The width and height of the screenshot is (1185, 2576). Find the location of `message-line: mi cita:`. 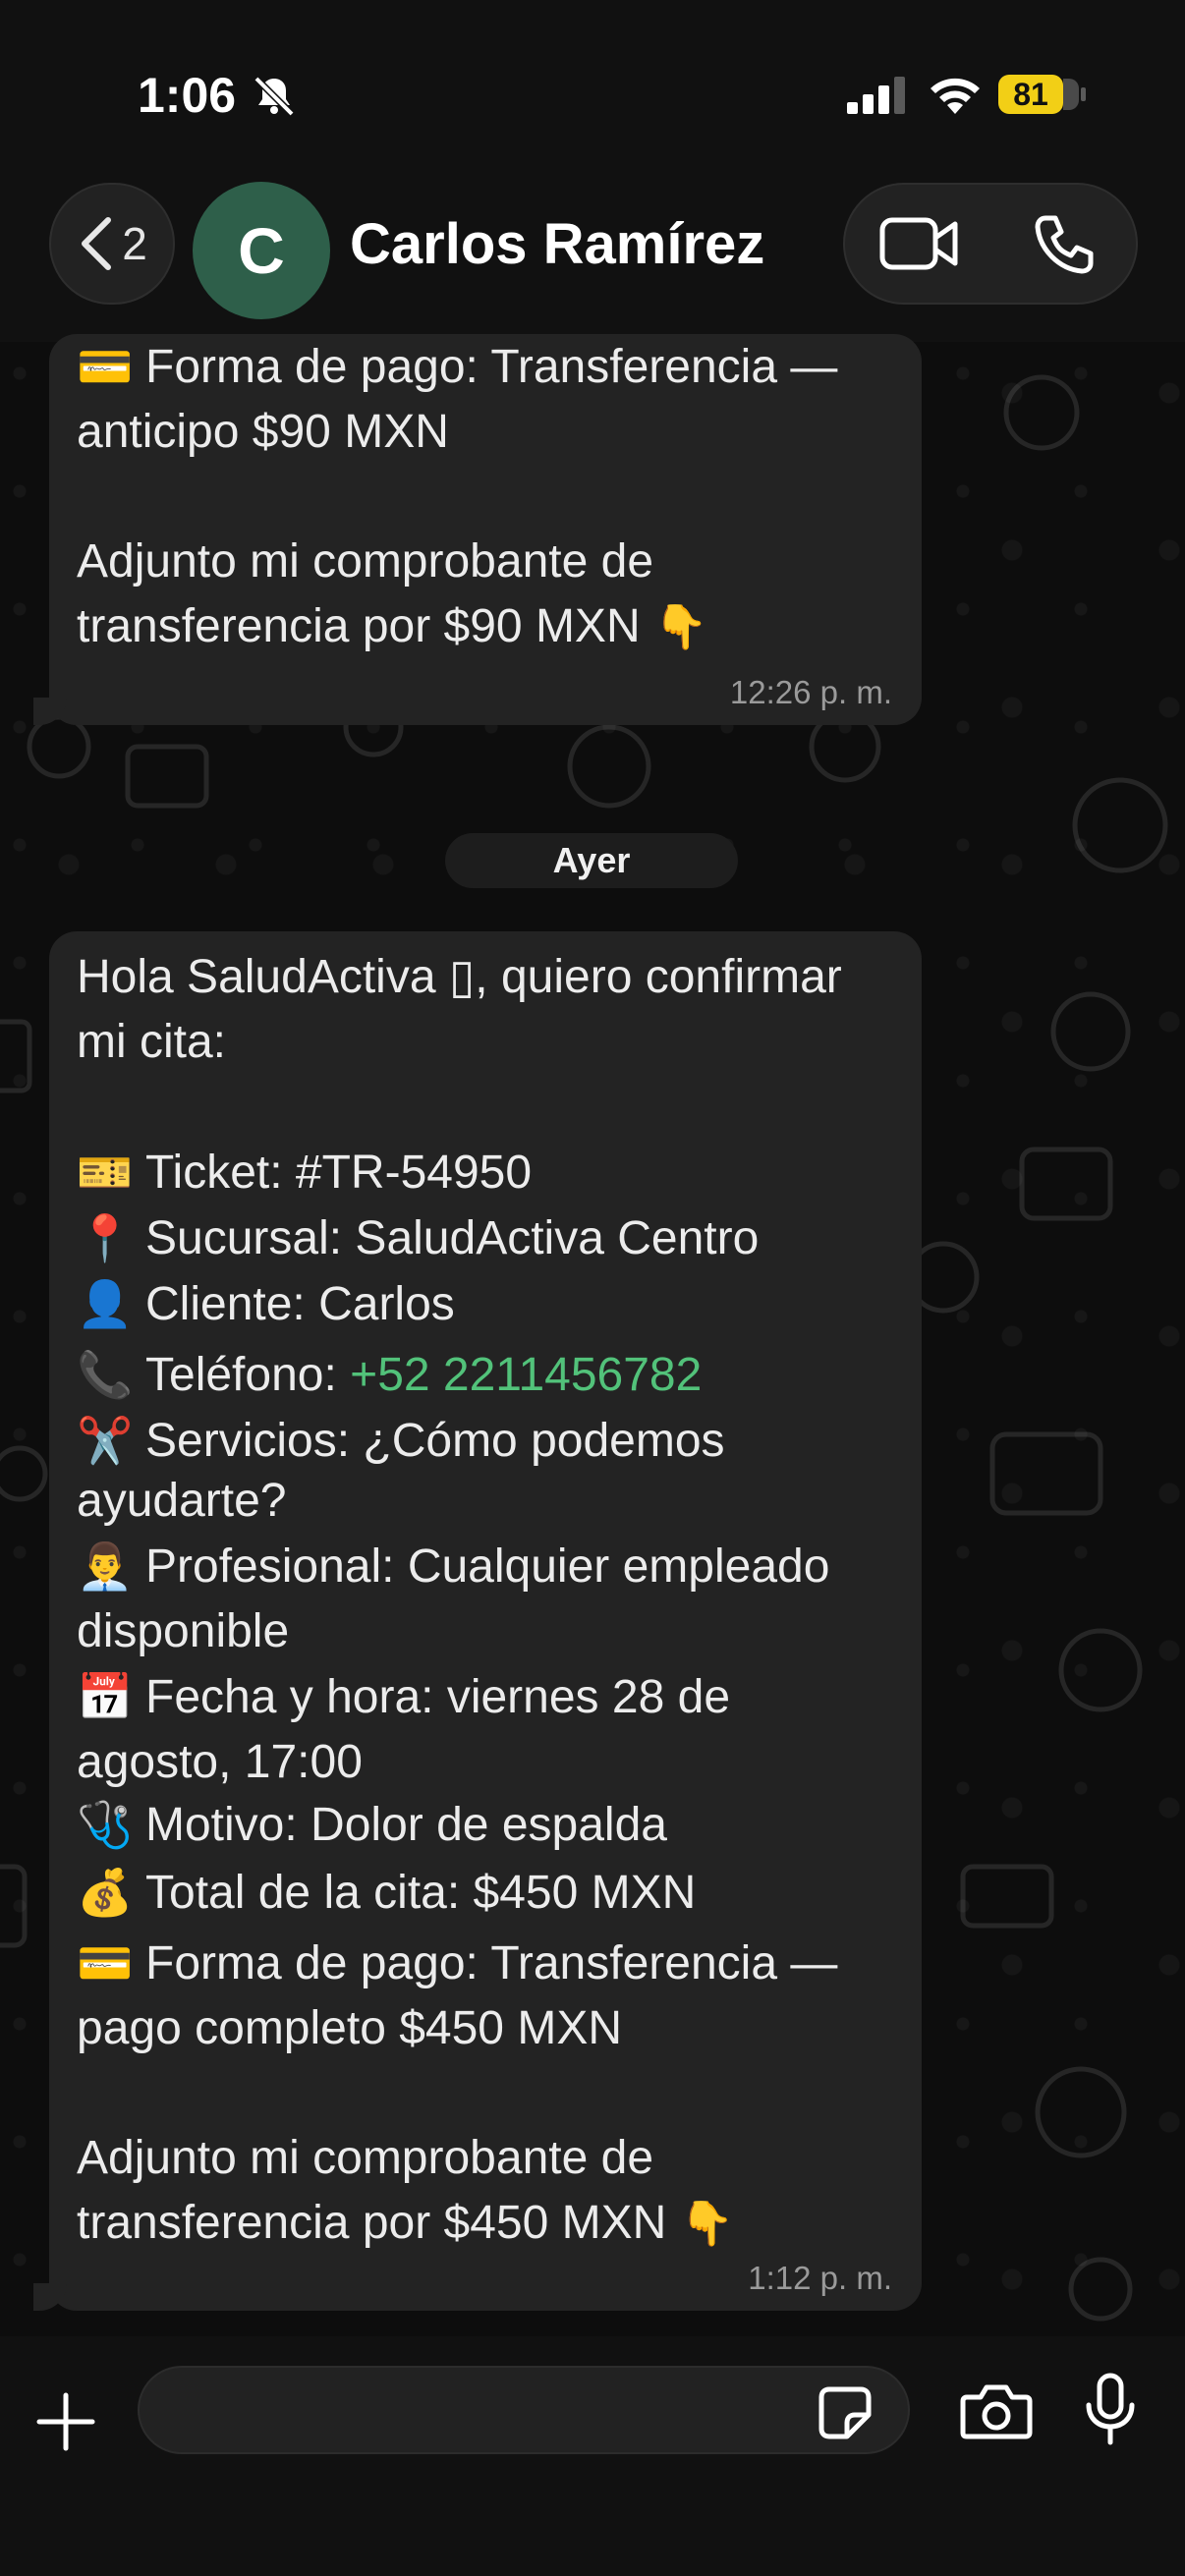

message-line: mi cita: is located at coordinates (152, 1042).